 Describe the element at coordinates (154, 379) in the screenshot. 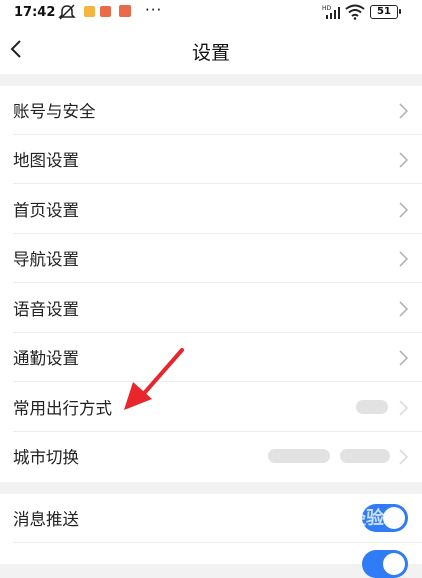

I see `annotation-arrow` at that location.